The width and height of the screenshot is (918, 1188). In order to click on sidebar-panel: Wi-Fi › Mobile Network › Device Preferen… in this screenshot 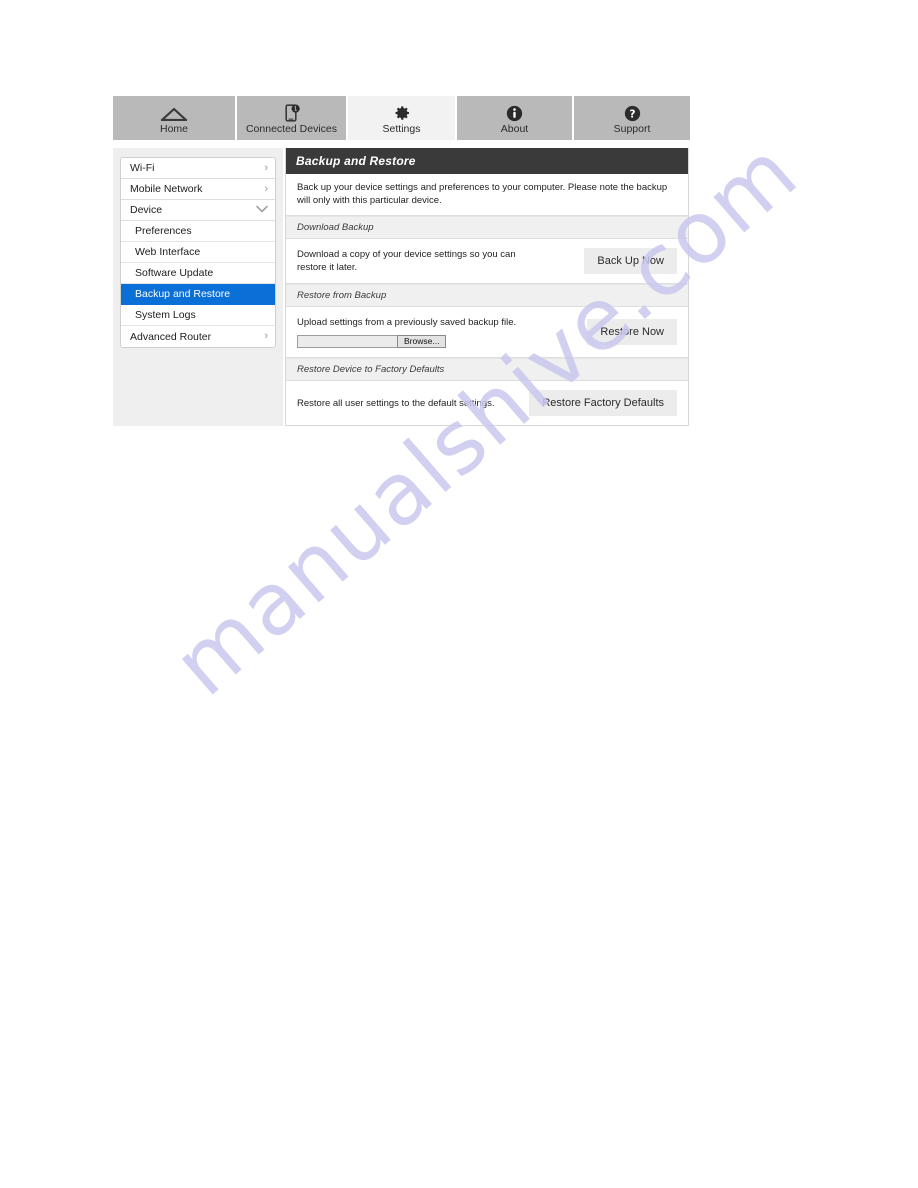, I will do `click(198, 287)`.